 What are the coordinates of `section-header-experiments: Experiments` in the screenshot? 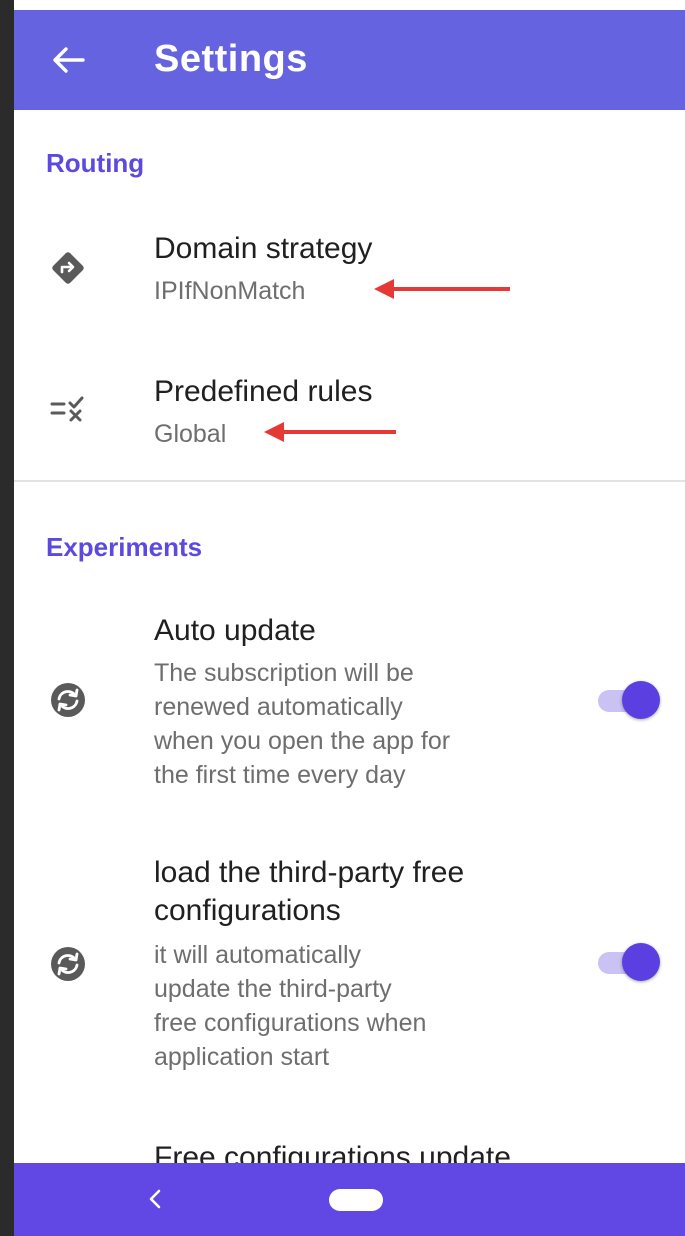 It's located at (124, 547).